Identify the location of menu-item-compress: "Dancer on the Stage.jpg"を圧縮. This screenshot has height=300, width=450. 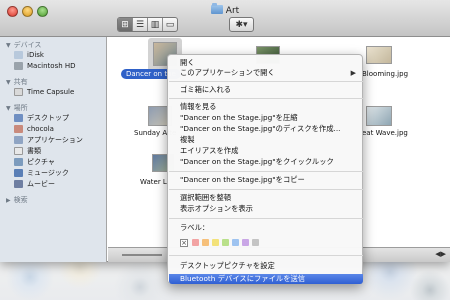
(239, 118).